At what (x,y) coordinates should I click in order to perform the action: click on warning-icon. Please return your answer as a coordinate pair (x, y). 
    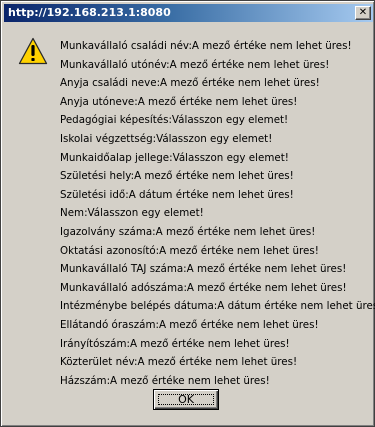
    Looking at the image, I should click on (33, 51).